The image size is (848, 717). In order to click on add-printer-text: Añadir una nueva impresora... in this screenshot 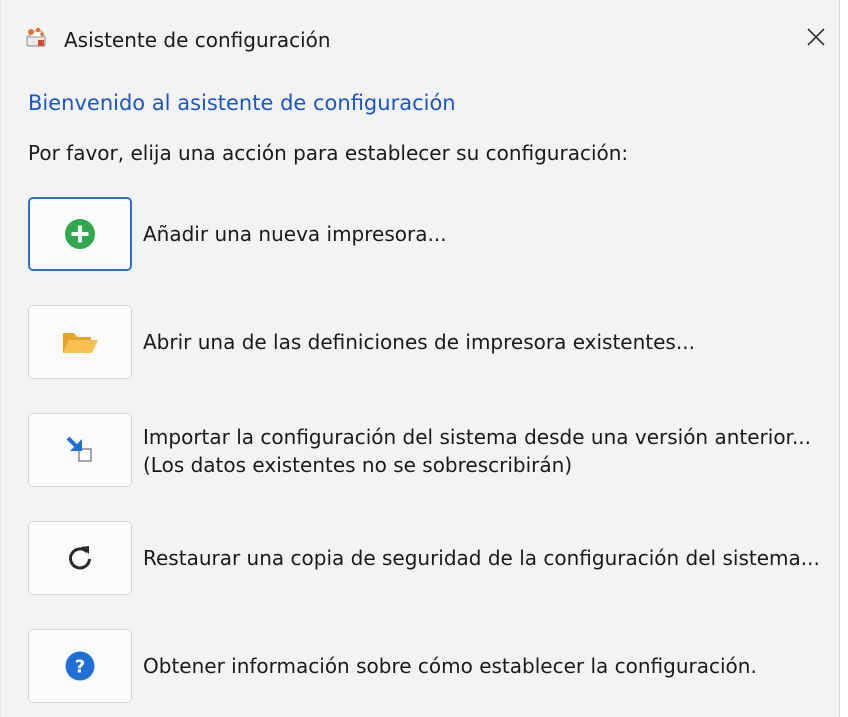, I will do `click(295, 234)`.